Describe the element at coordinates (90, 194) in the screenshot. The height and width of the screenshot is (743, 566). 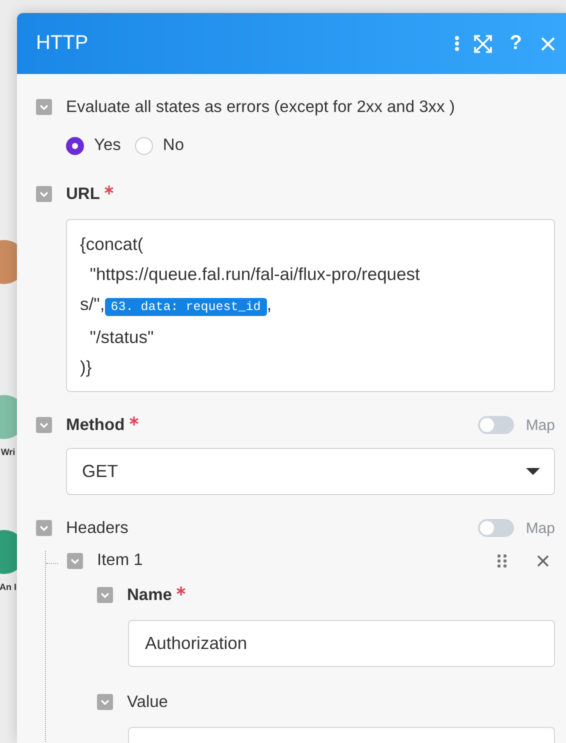
I see `field-label: URL` at that location.